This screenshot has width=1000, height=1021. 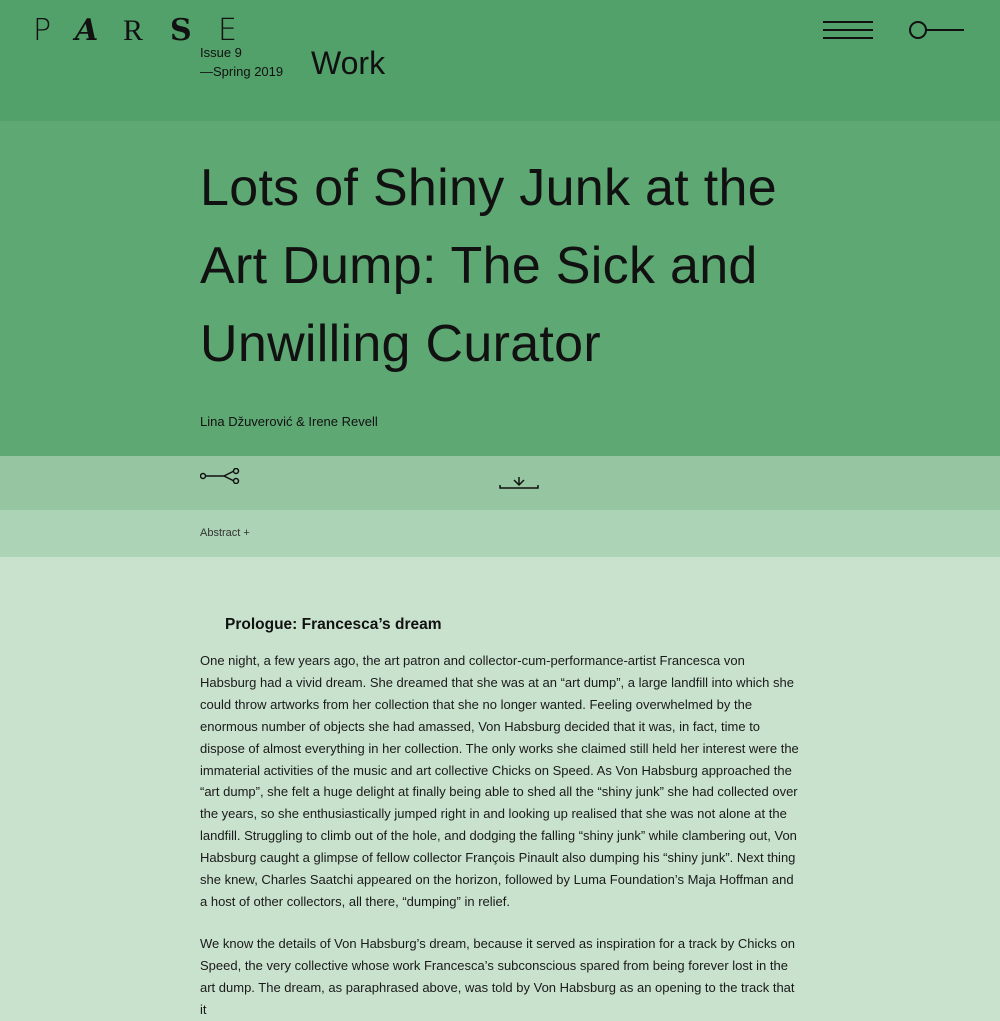 What do you see at coordinates (221, 52) in the screenshot?
I see `issue-number: Issue 9` at bounding box center [221, 52].